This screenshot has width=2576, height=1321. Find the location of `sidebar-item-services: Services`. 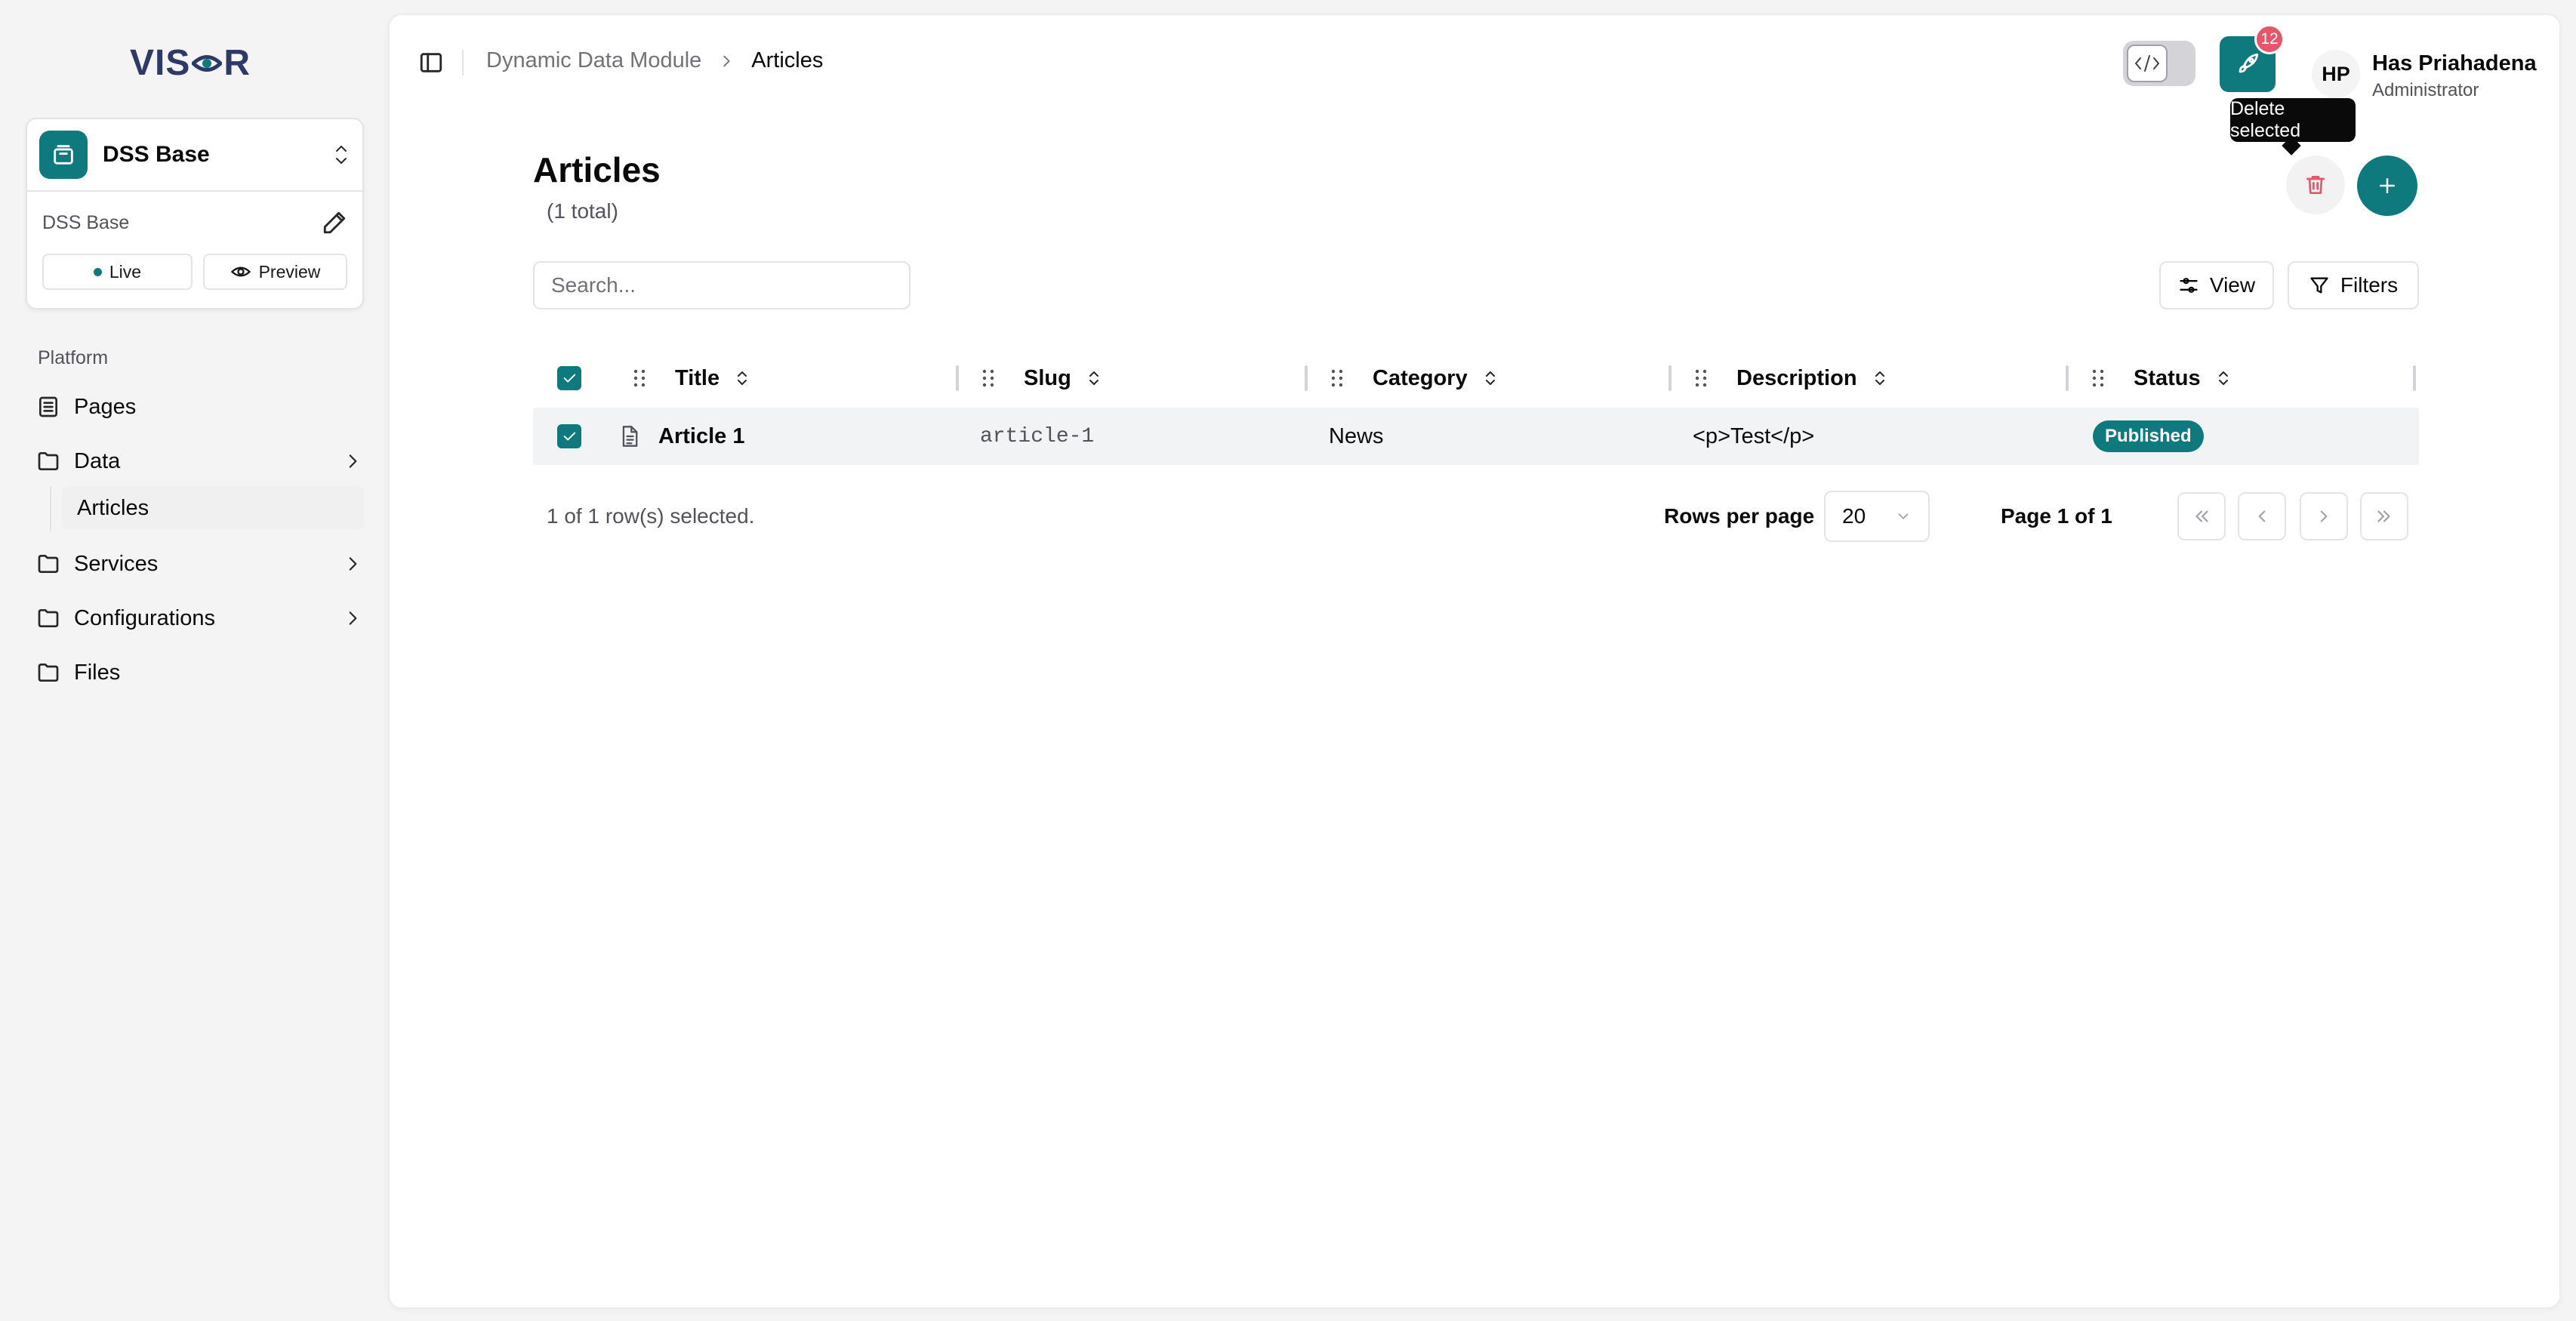

sidebar-item-services: Services is located at coordinates (199, 564).